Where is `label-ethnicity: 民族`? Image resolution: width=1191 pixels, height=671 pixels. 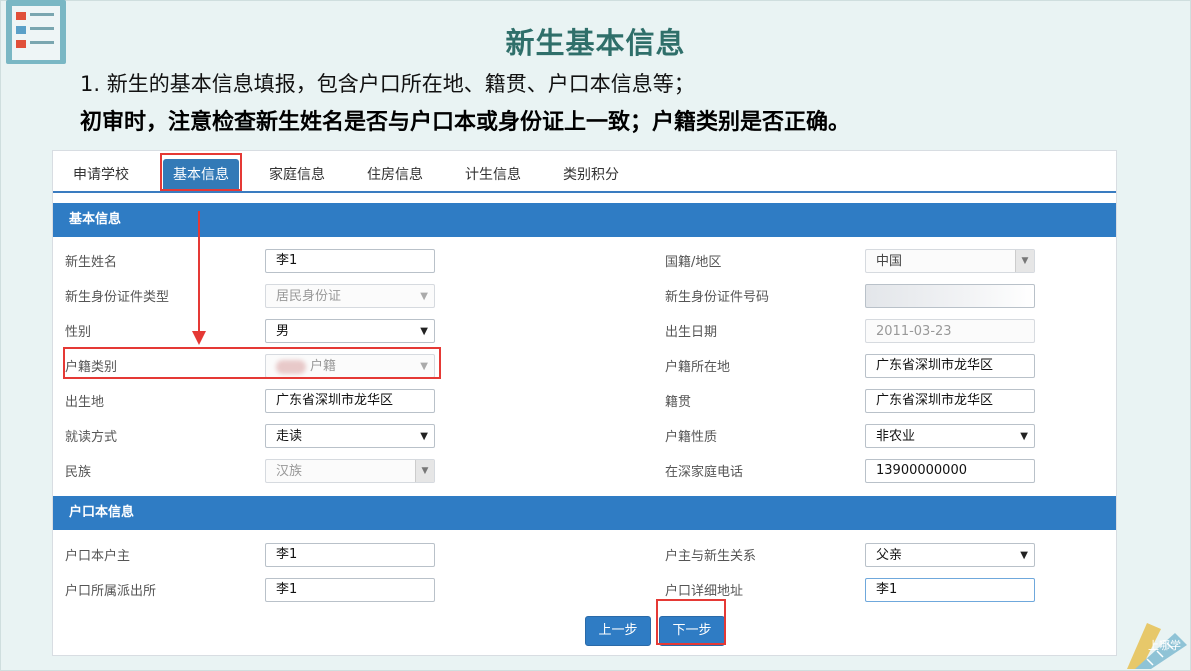
label-ethnicity: 民族 is located at coordinates (78, 472).